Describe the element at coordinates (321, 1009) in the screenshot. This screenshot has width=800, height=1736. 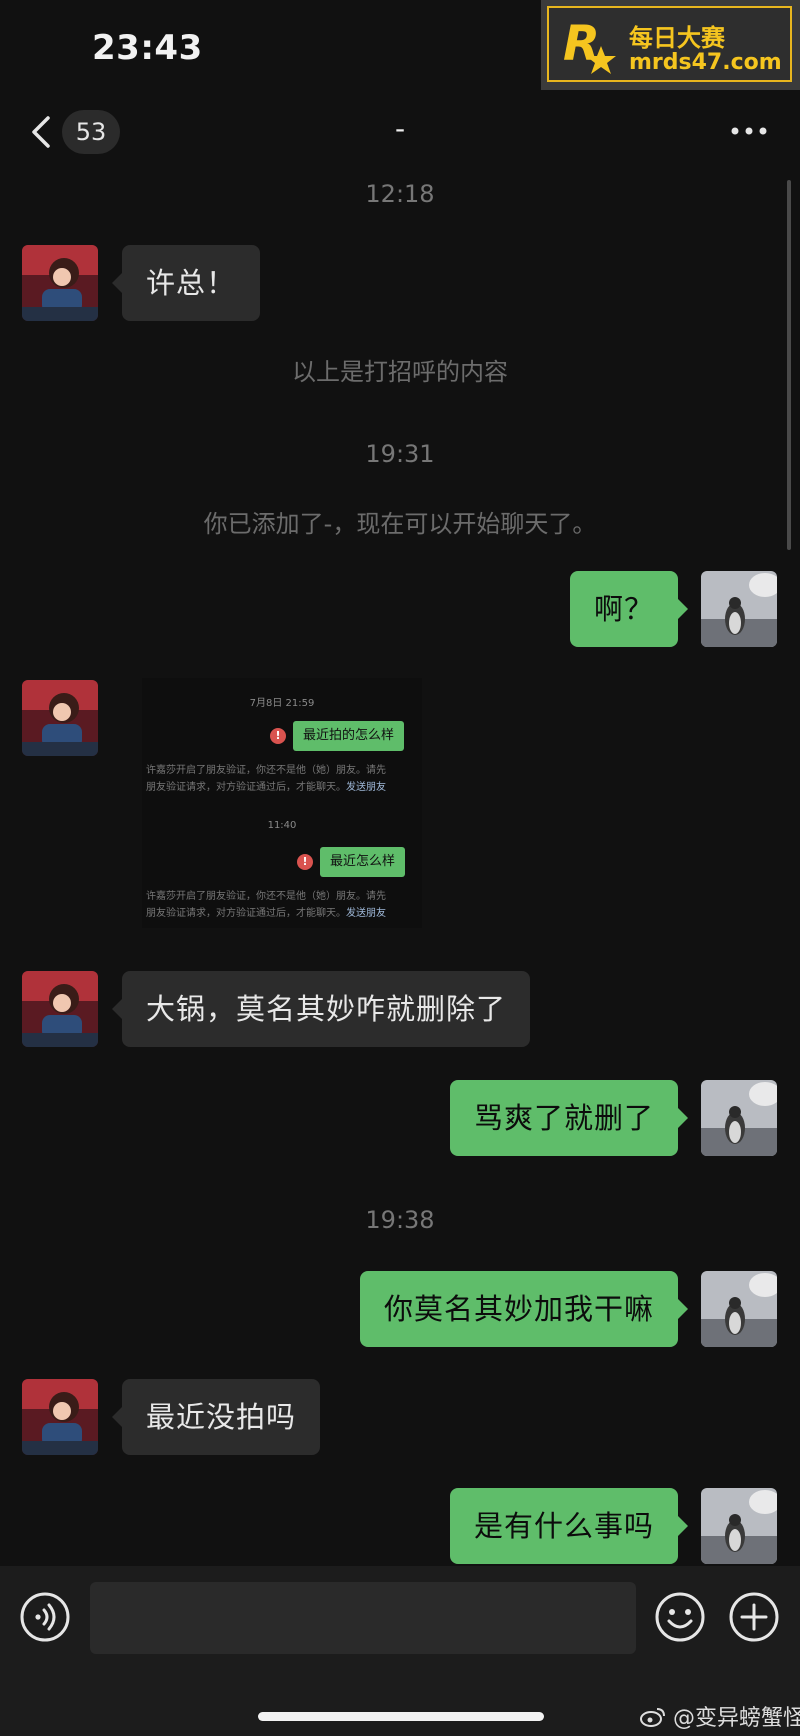
I see `message-bubble-incoming: 大锅，莫名其妙咋就删除了` at that location.